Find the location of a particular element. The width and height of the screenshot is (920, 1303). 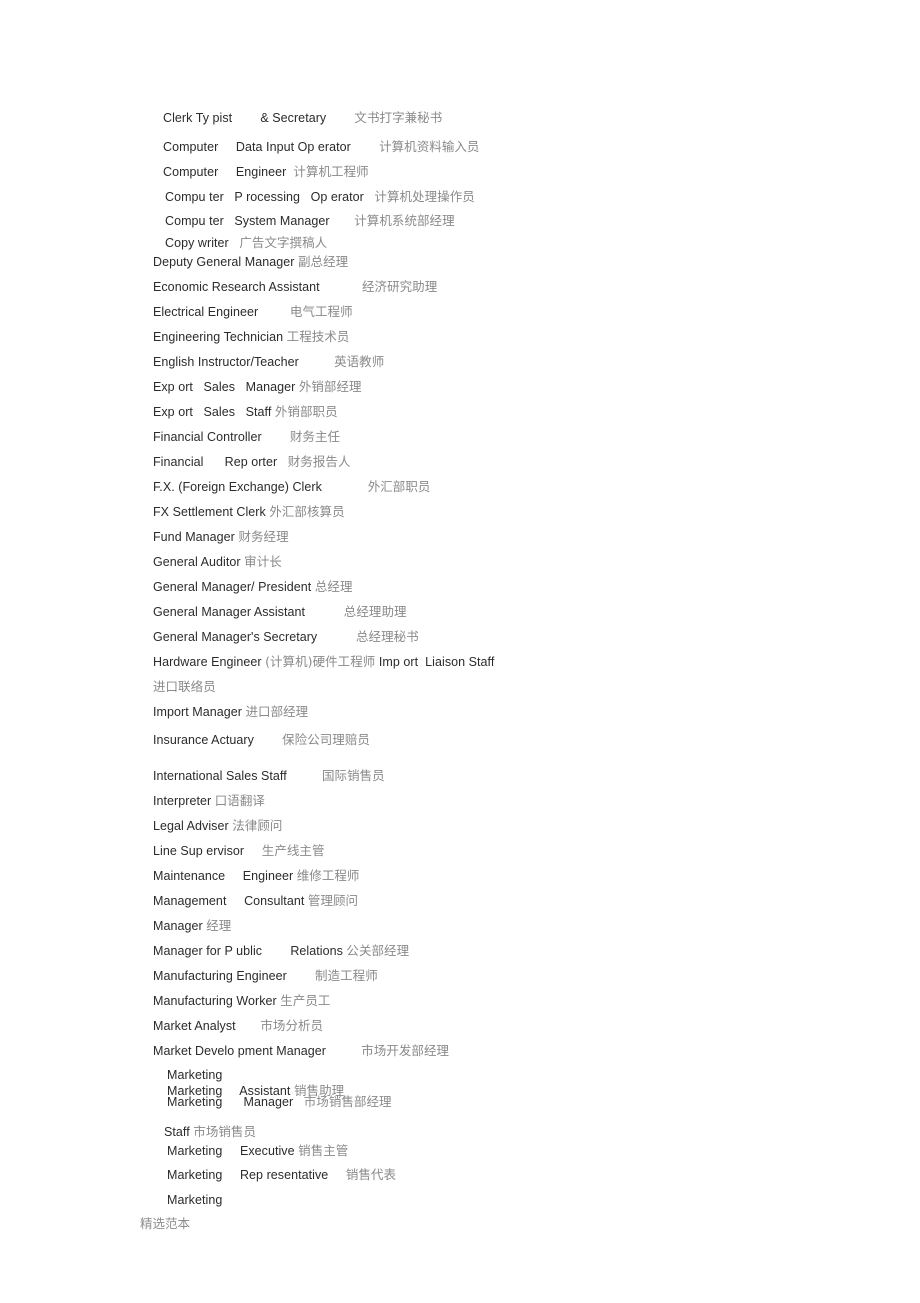

glossary-entry-marketing-last: Marketing is located at coordinates (194, 1200).